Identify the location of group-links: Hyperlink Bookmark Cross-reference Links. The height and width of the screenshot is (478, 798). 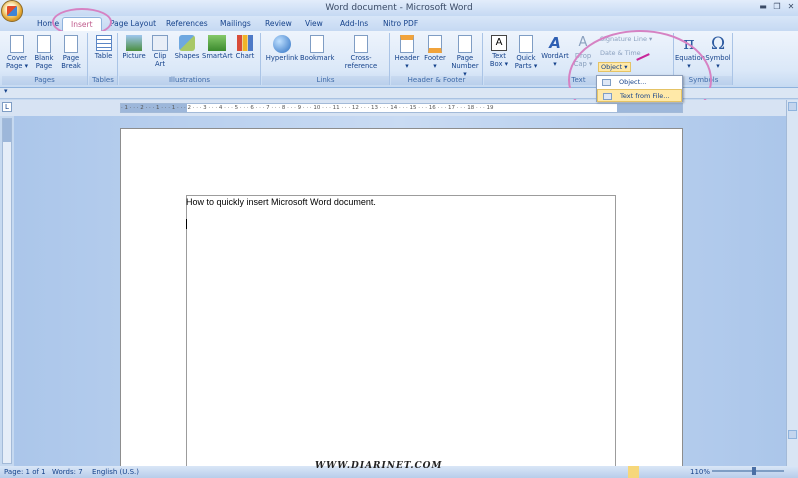
(326, 59).